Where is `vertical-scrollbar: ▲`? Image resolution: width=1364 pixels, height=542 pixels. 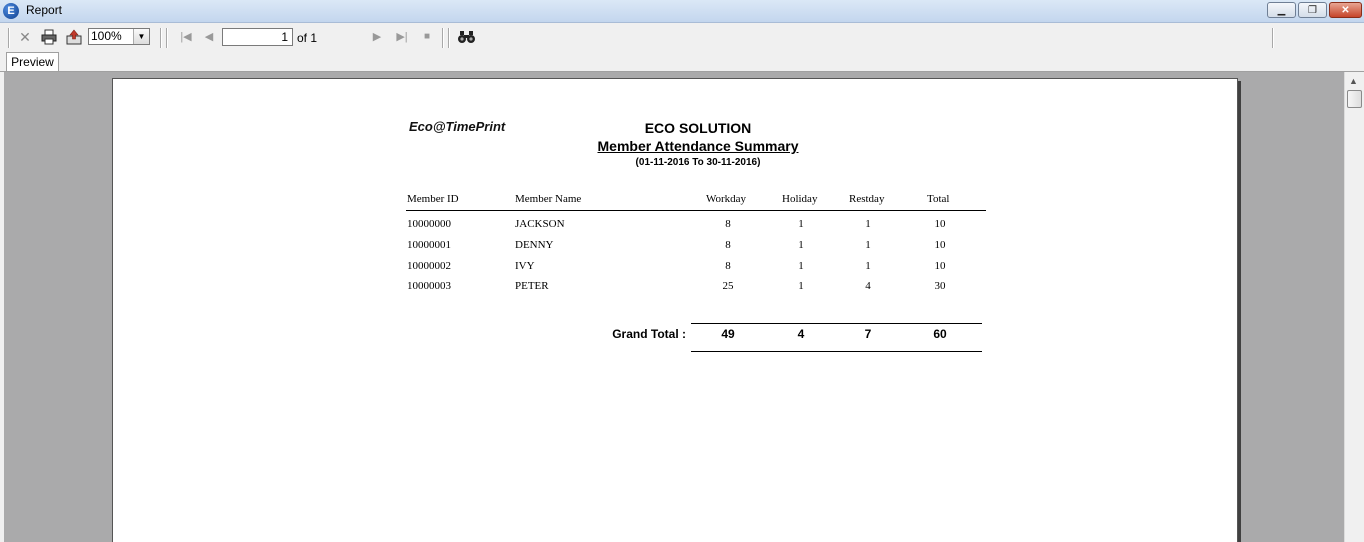
vertical-scrollbar: ▲ is located at coordinates (1353, 307).